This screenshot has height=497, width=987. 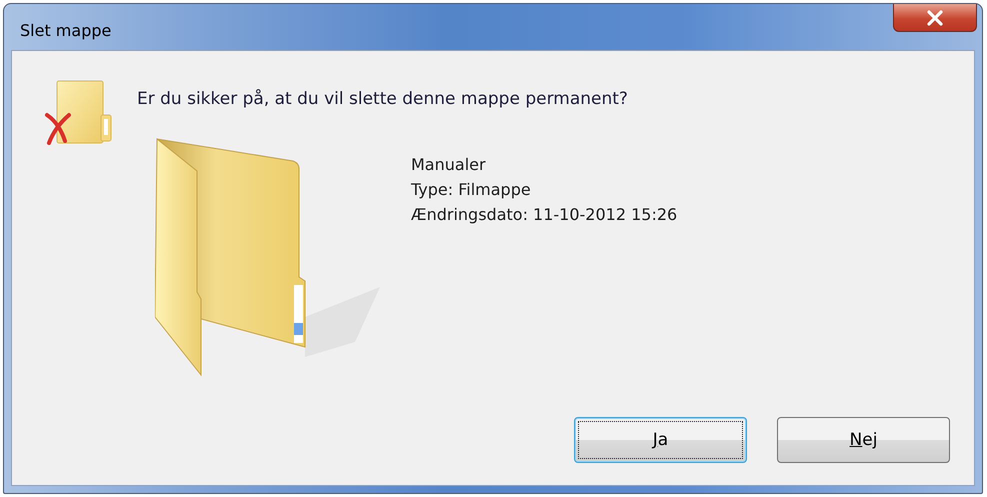 I want to click on modified-date: Ændringsdato: 11-10-2012 15:26, so click(x=544, y=214).